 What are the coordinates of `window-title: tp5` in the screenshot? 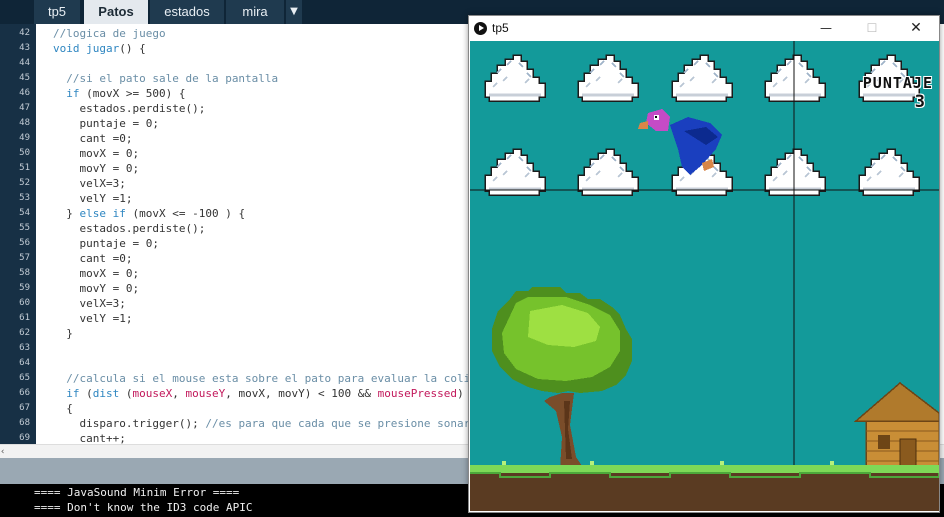 It's located at (500, 28).